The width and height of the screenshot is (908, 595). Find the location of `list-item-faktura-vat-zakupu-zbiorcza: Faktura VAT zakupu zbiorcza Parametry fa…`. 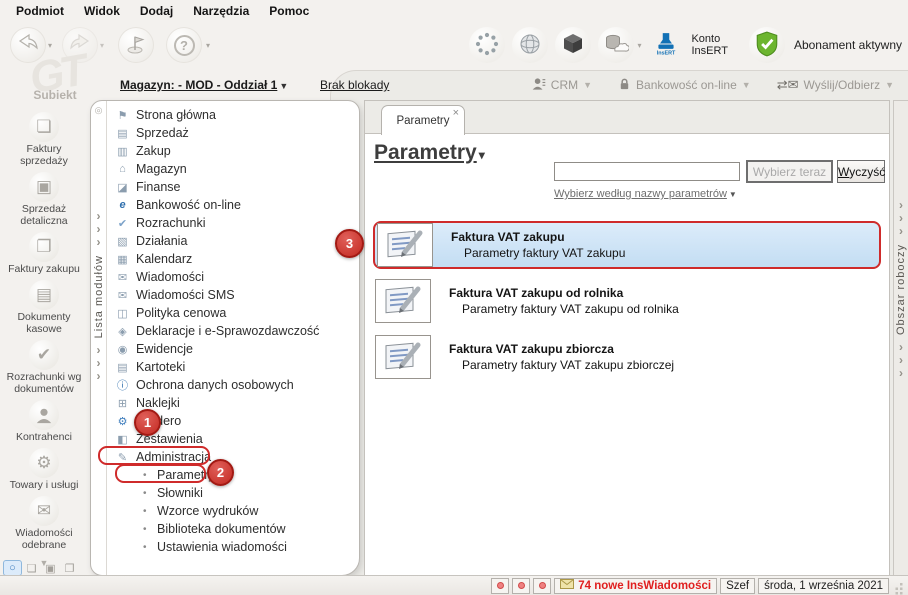

list-item-faktura-vat-zakupu-zbiorcza: Faktura VAT zakupu zbiorcza Parametry fa… is located at coordinates (627, 357).